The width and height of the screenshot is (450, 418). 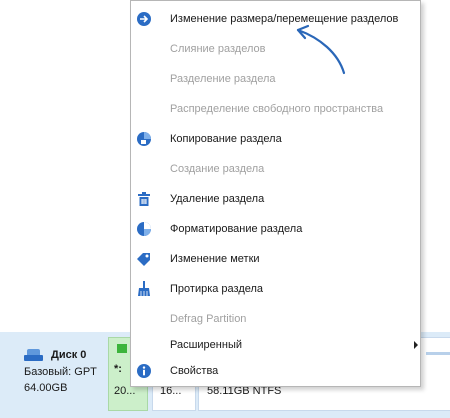 I want to click on menu-item-label: Копирование раздела, so click(x=226, y=139).